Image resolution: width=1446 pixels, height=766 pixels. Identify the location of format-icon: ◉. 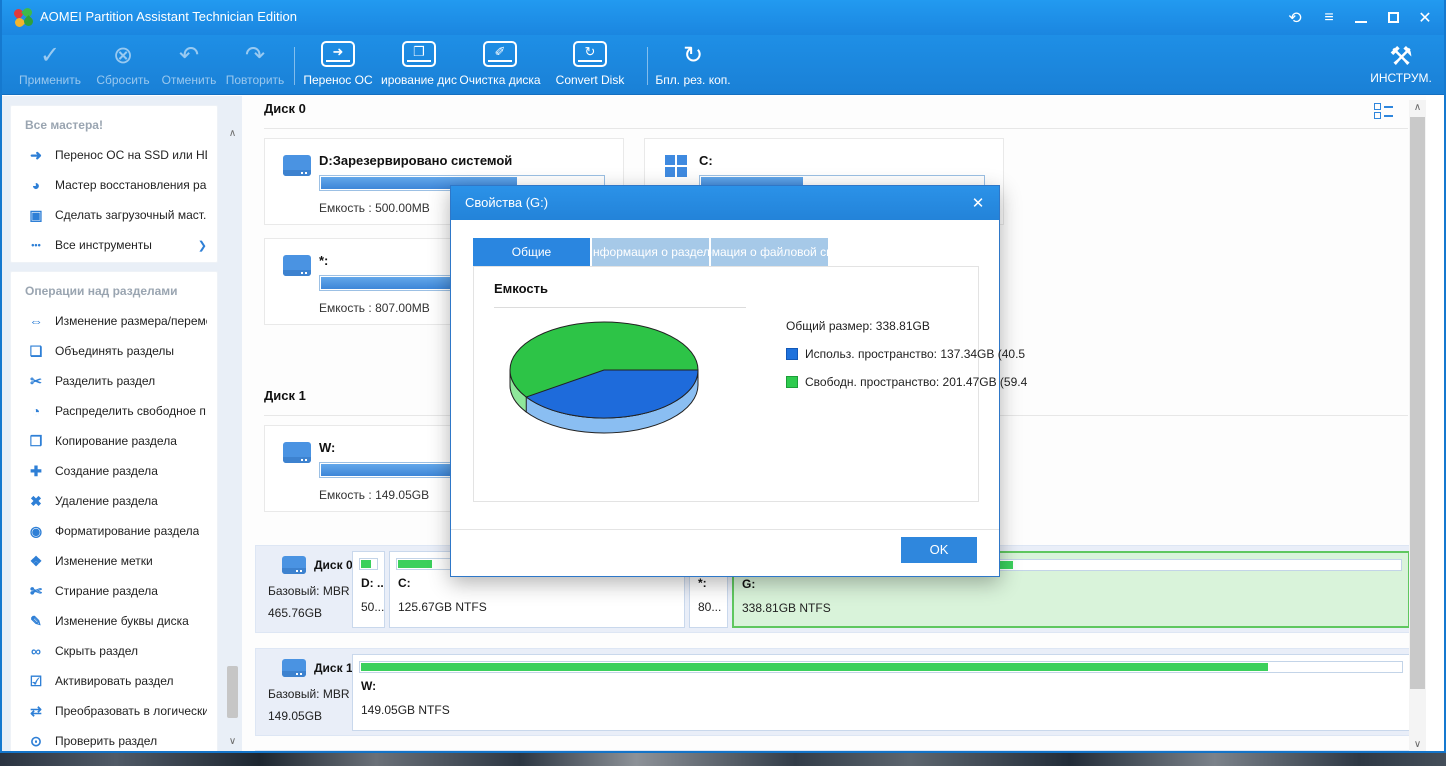
(36, 530).